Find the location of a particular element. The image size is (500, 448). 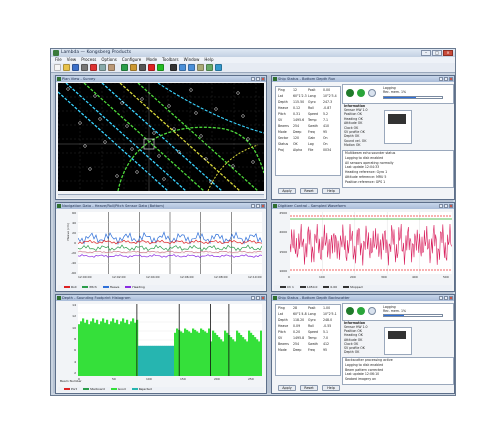

legend-label: Good is located at coordinates (121, 389).